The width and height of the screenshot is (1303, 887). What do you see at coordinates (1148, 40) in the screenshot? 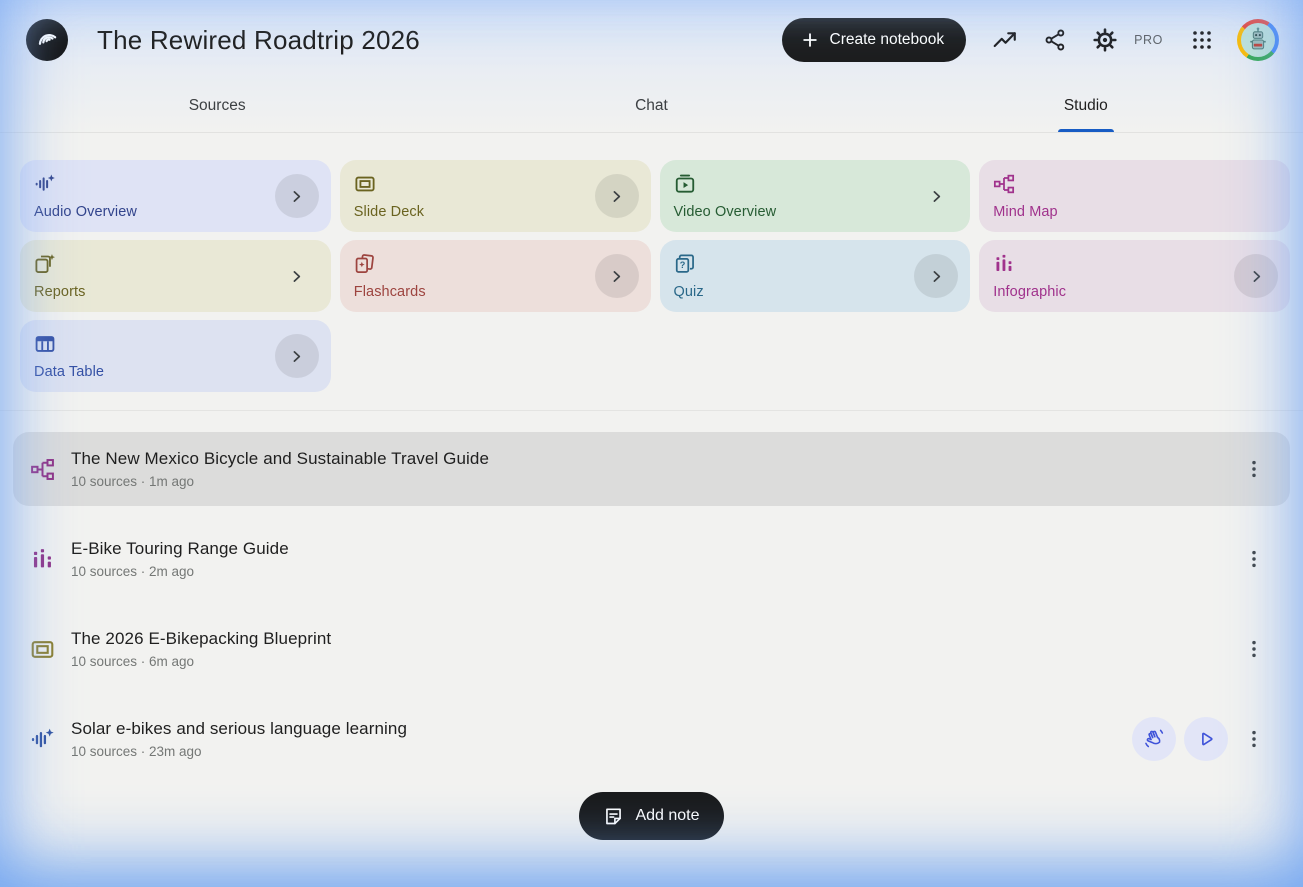
I see `pro-badge: PRO` at bounding box center [1148, 40].